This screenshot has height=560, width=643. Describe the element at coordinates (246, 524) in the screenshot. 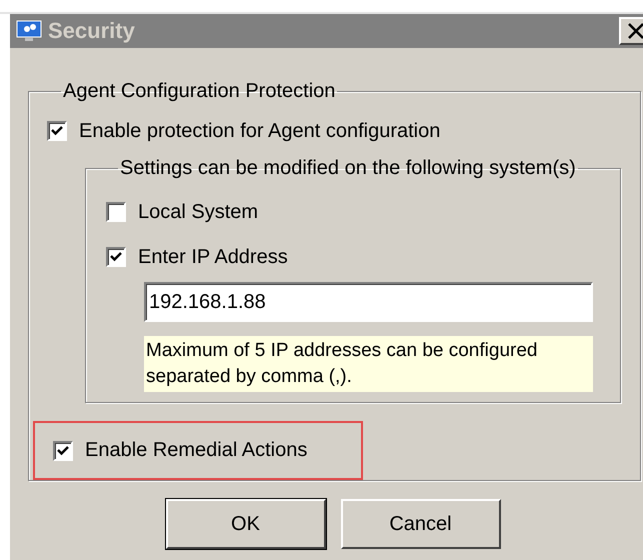

I see `dialog-button: OK` at that location.